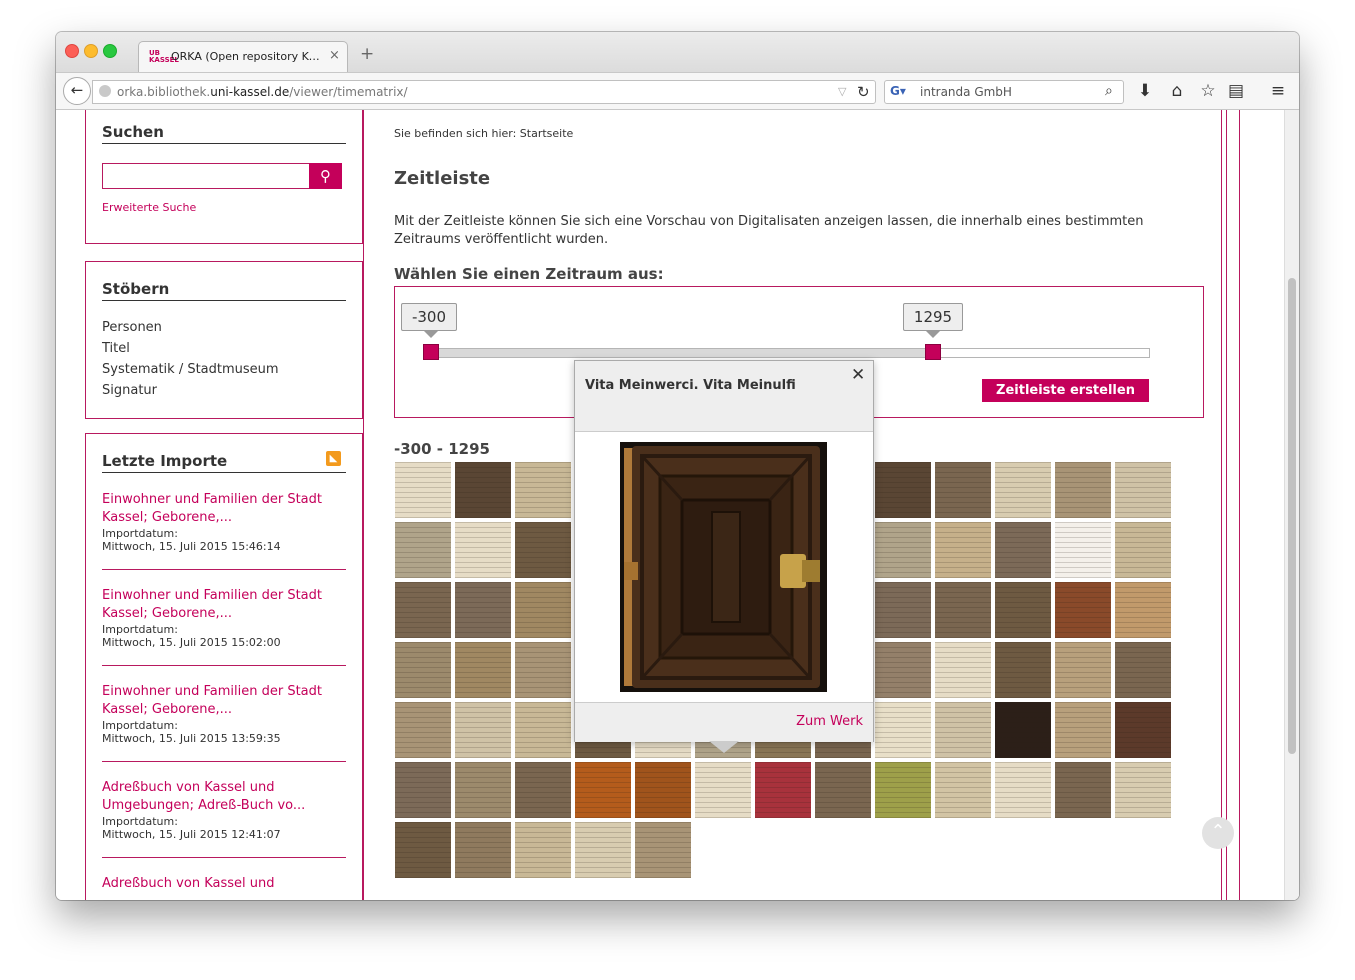  Describe the element at coordinates (334, 55) in the screenshot. I see `tab-close-icon: ×` at that location.